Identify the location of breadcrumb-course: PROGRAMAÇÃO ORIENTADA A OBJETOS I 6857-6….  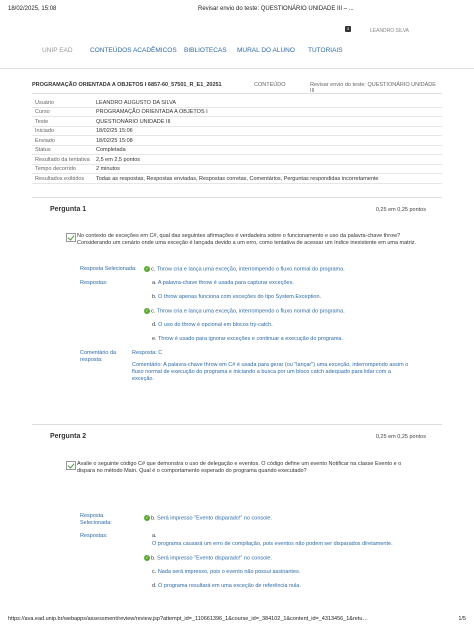
(127, 85).